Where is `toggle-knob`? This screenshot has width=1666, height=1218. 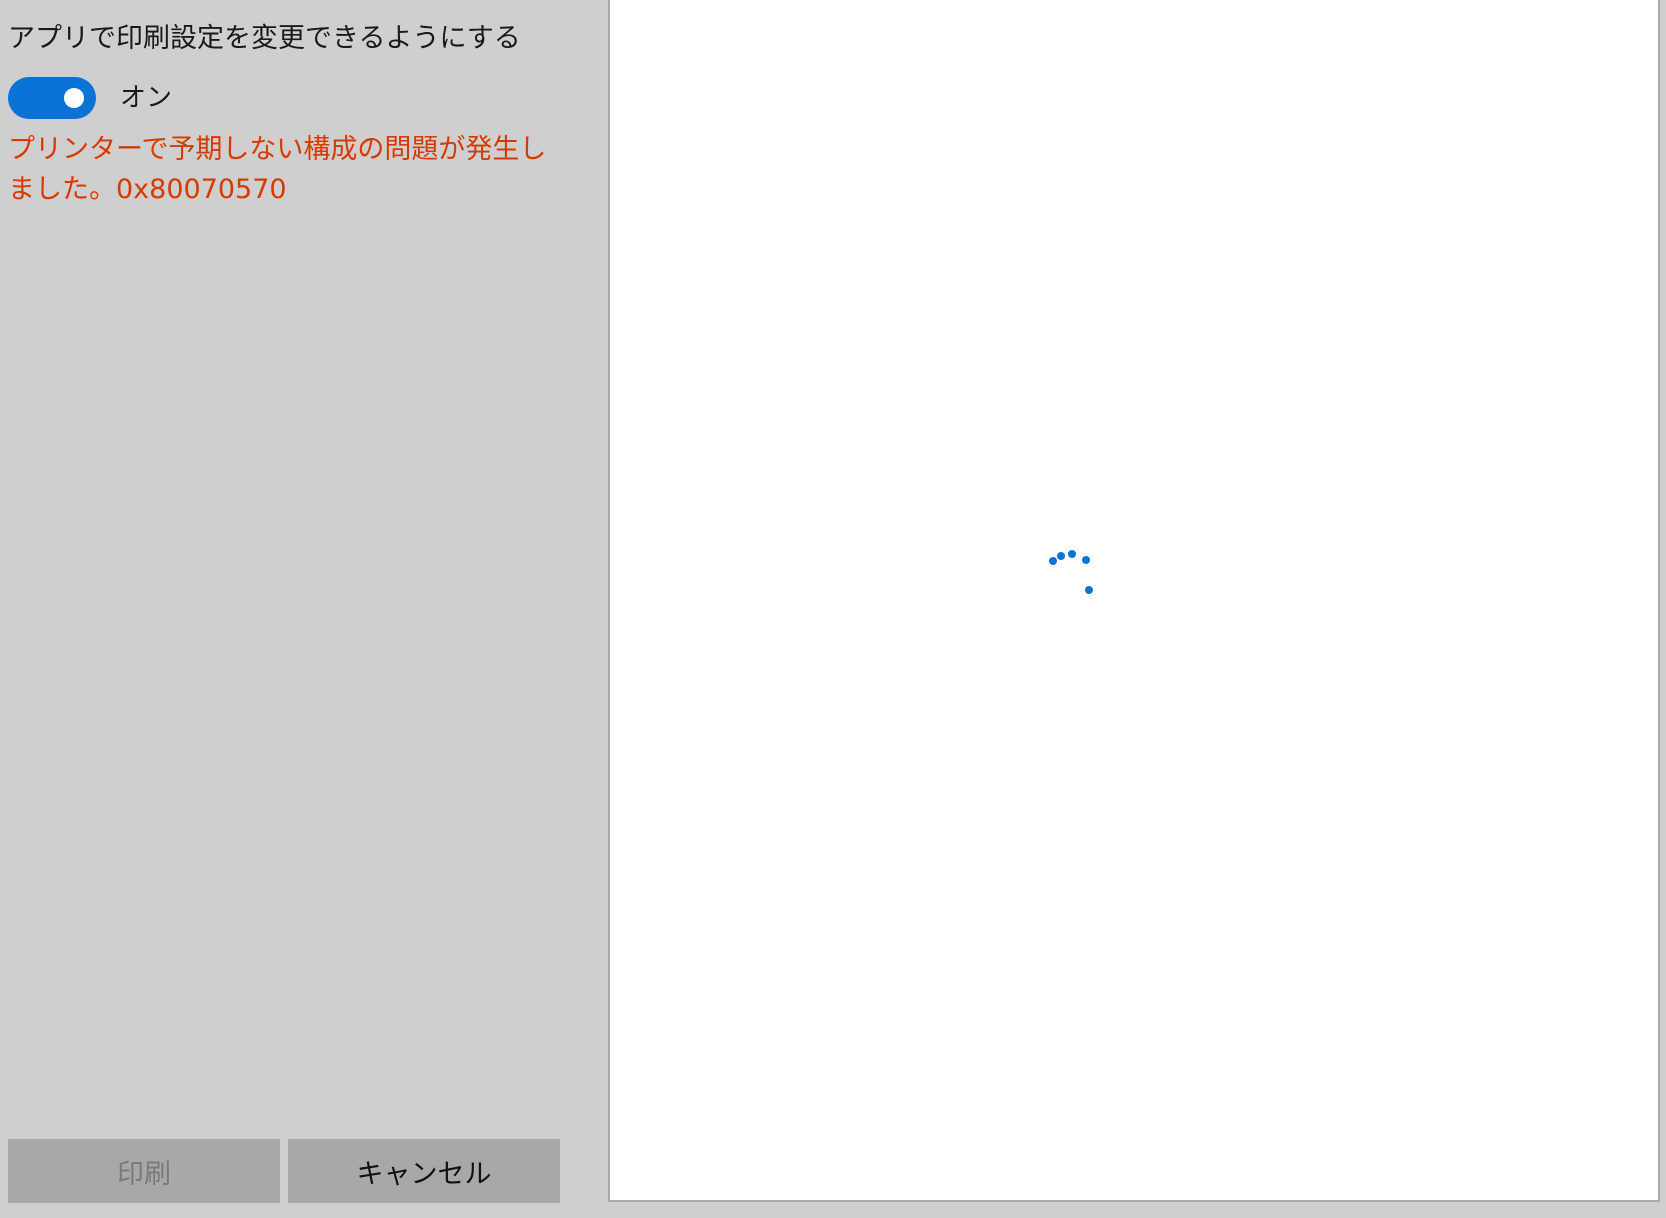 toggle-knob is located at coordinates (74, 98).